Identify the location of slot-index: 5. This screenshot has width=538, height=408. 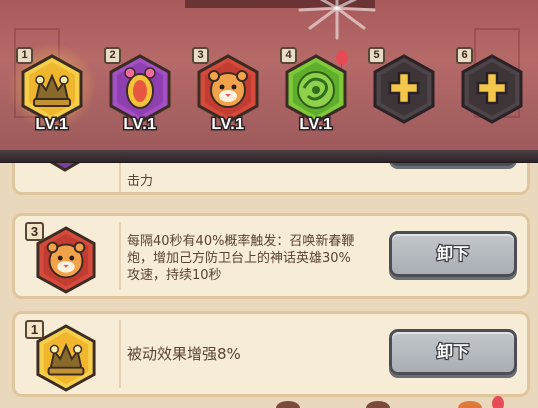
(376, 55).